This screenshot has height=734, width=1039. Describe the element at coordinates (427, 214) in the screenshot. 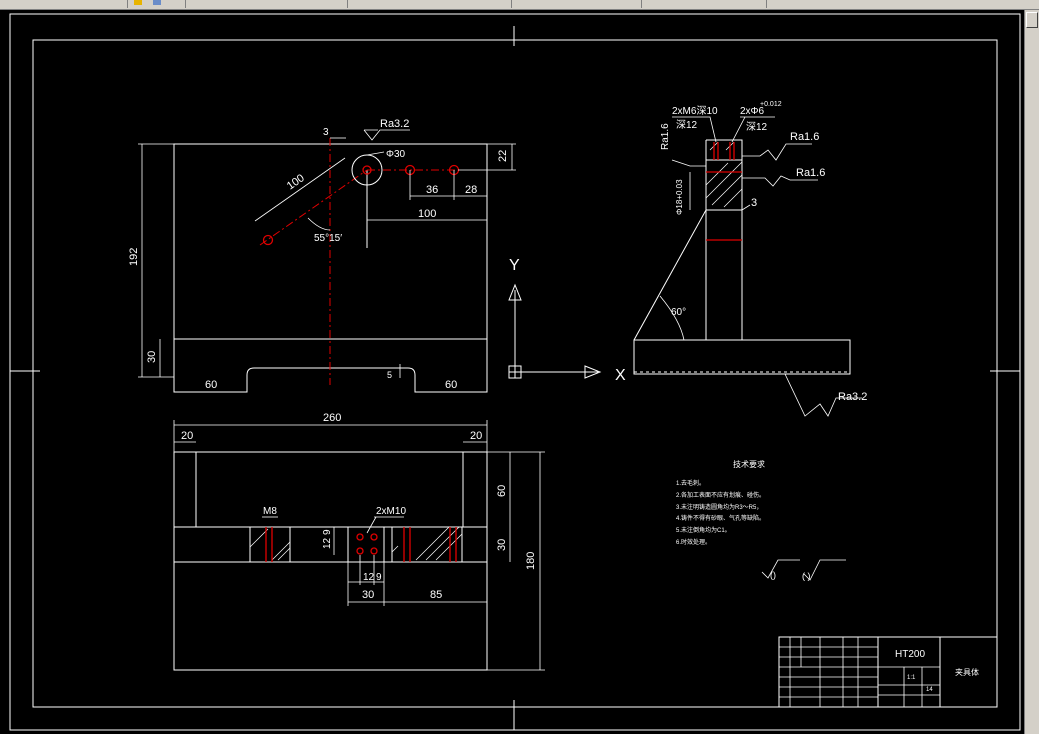

I see `dim-100-text: 100` at that location.